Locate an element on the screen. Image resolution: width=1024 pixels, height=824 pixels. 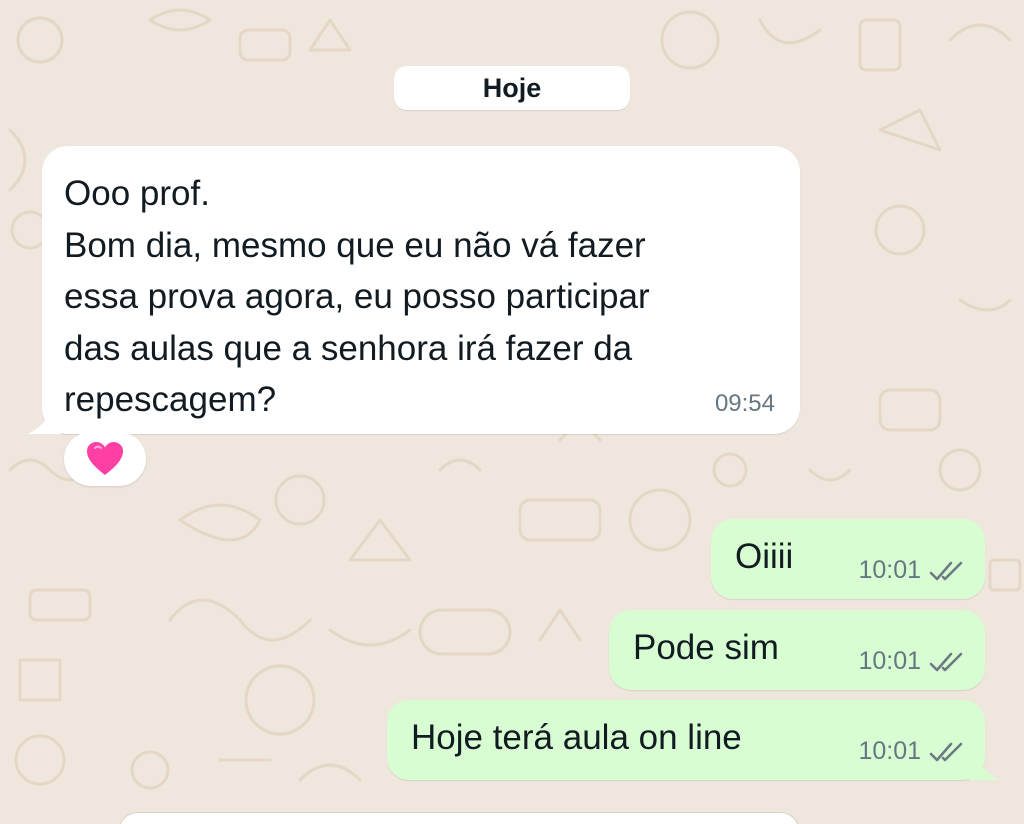
message-text-line: Bom dia, mesmo que eu não vá fazer is located at coordinates (355, 245).